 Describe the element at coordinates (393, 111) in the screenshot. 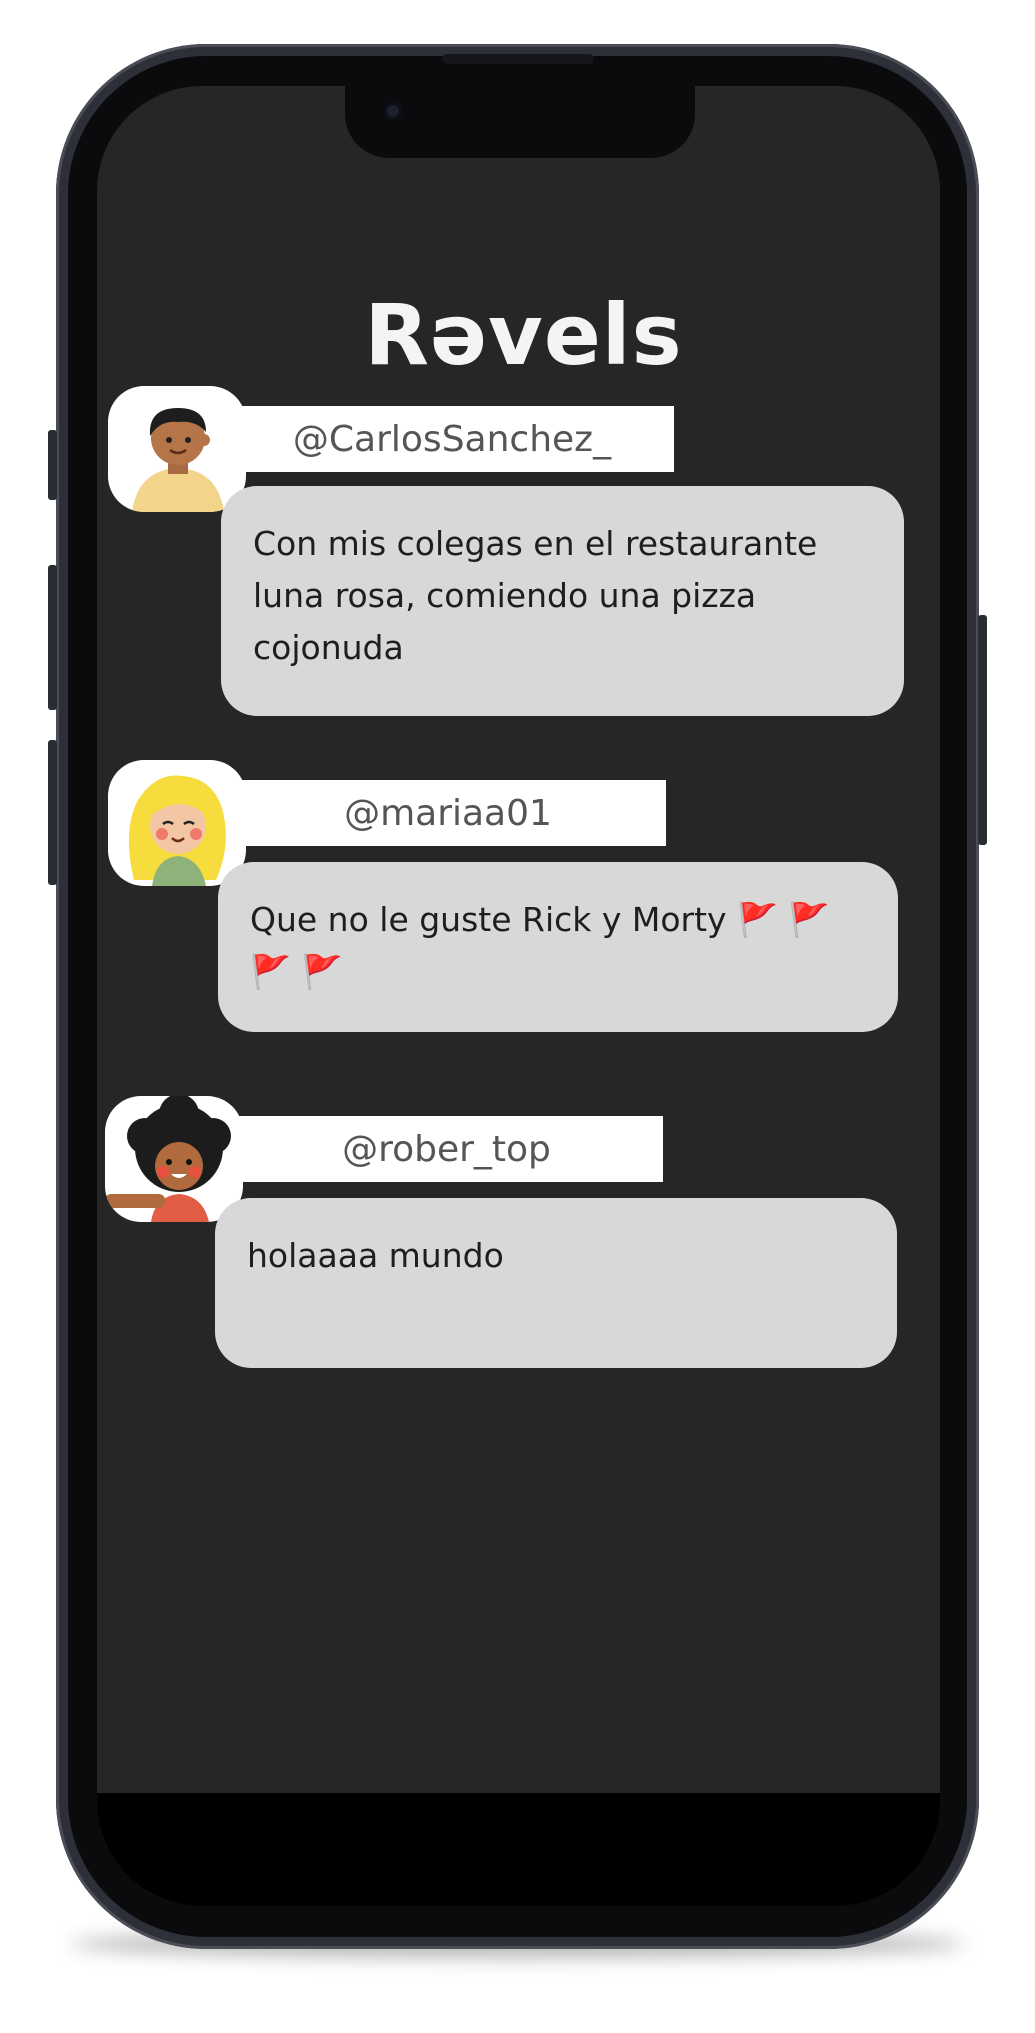

I see `camera-icon` at that location.